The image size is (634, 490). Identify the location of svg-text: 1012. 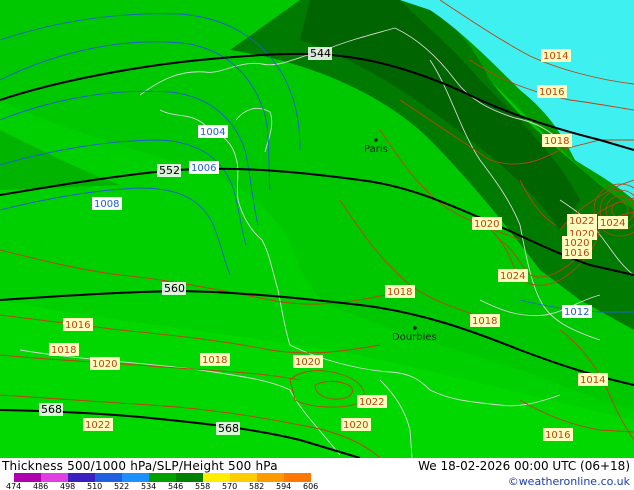
(576, 312).